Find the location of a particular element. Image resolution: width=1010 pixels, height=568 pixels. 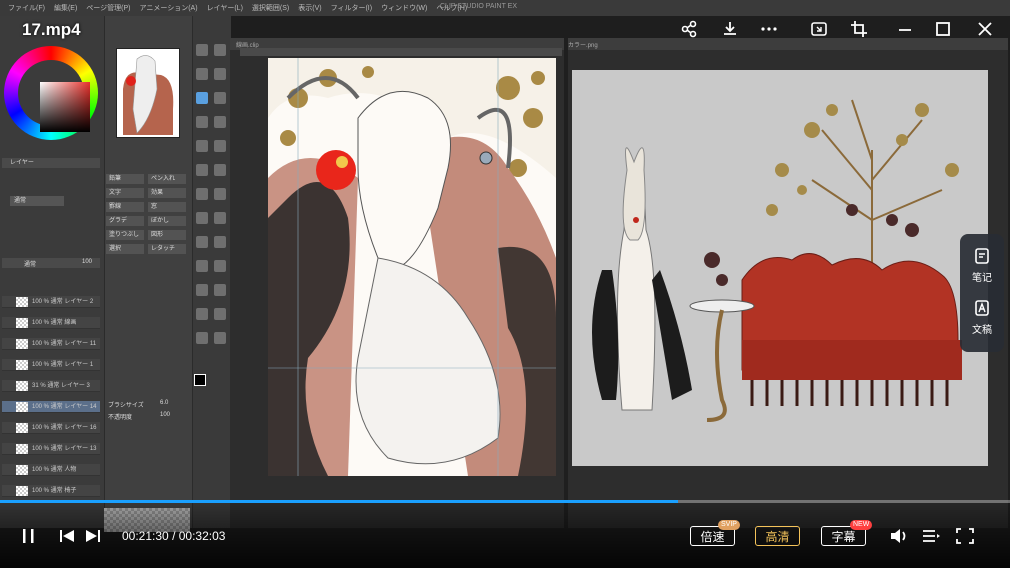

layer-label: 100 % 通常 レイヤー 14 is located at coordinates (64, 407).